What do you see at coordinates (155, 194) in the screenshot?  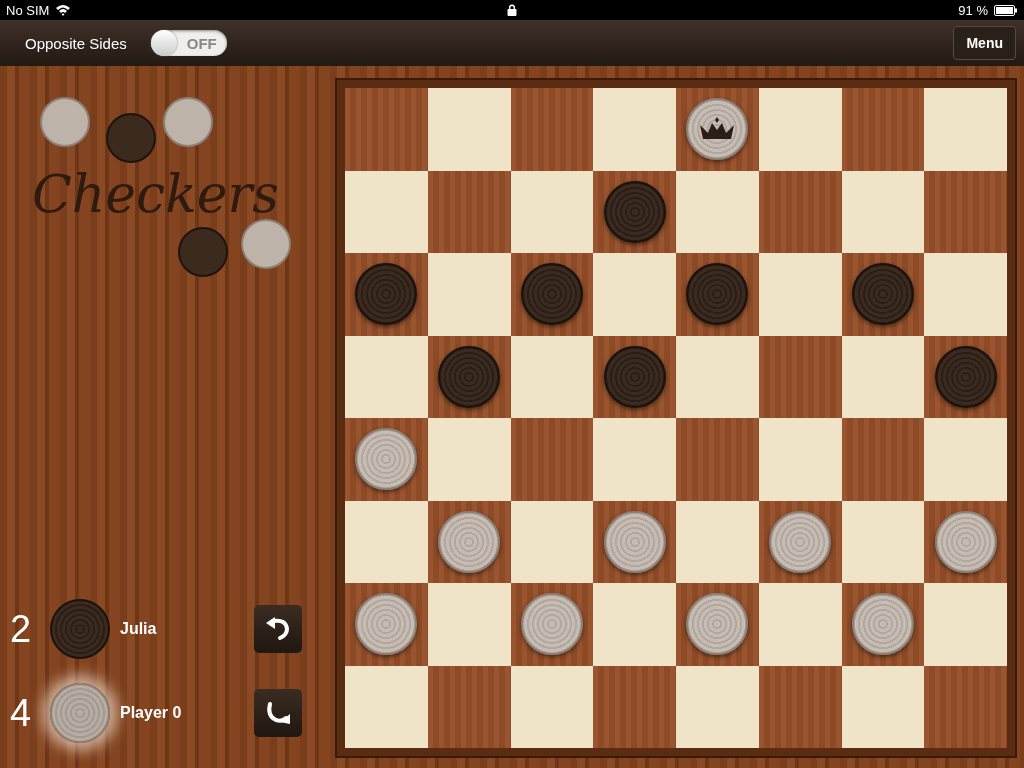 I see `logo-title: Checkers` at bounding box center [155, 194].